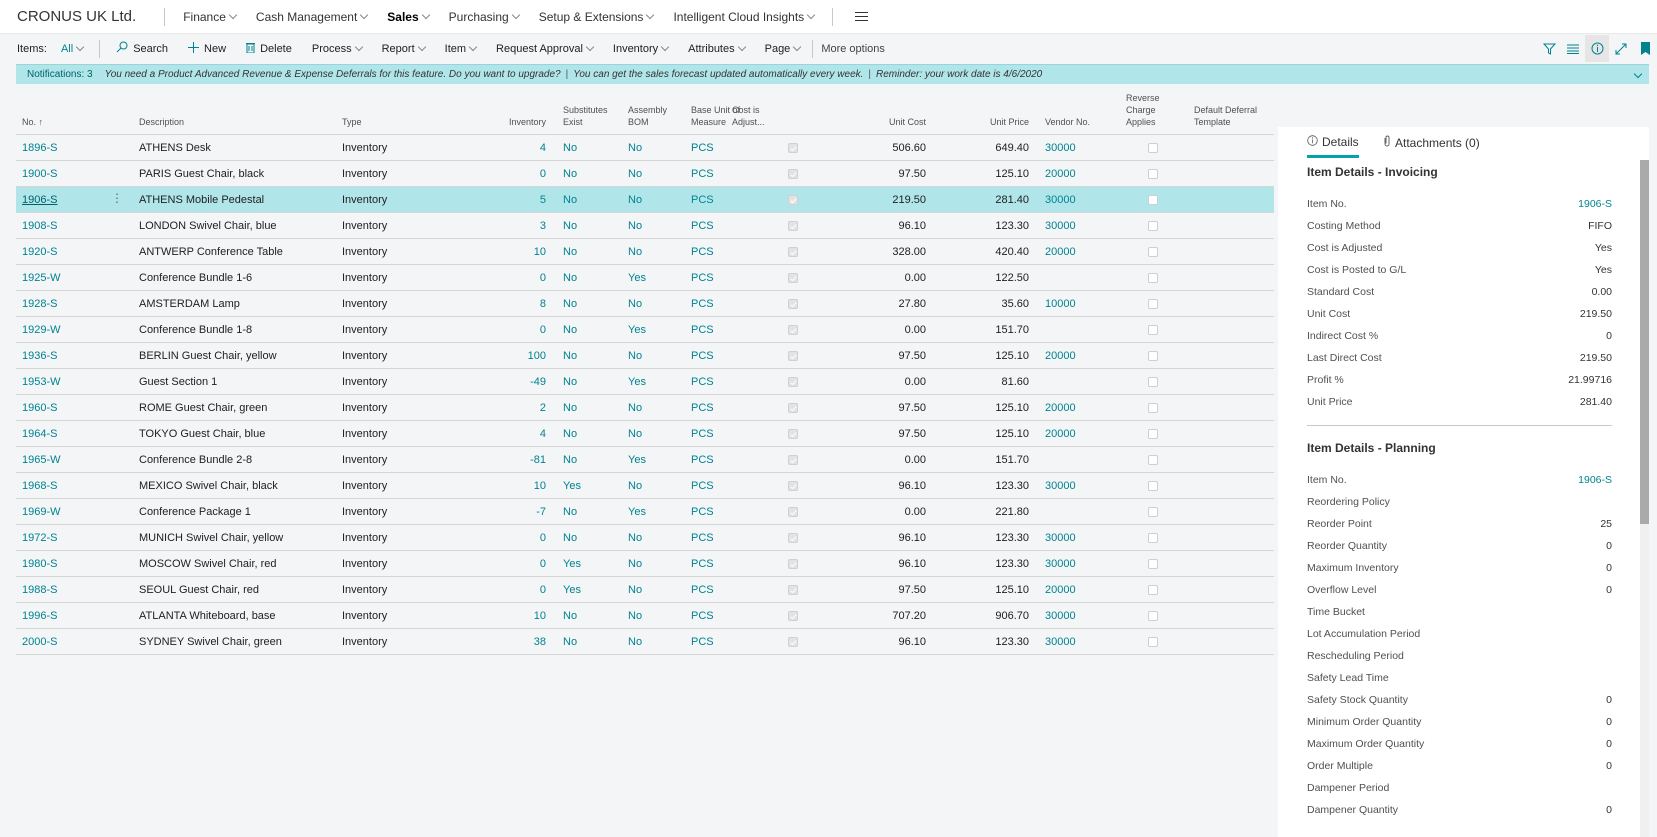  Describe the element at coordinates (39, 356) in the screenshot. I see `item-no-link: 1936-S` at that location.